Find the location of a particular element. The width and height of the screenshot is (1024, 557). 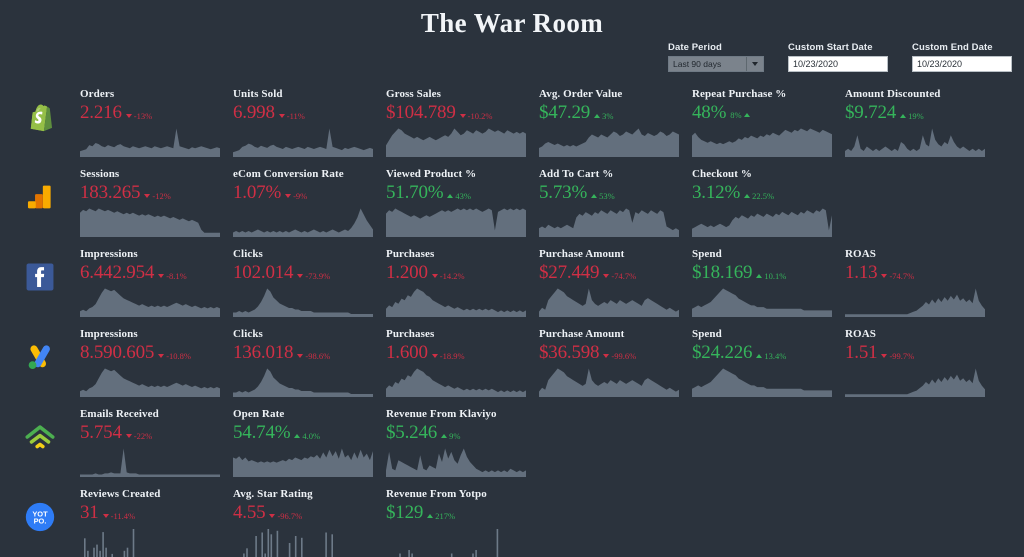

metric-delta-value: 10.1% is located at coordinates (775, 276).